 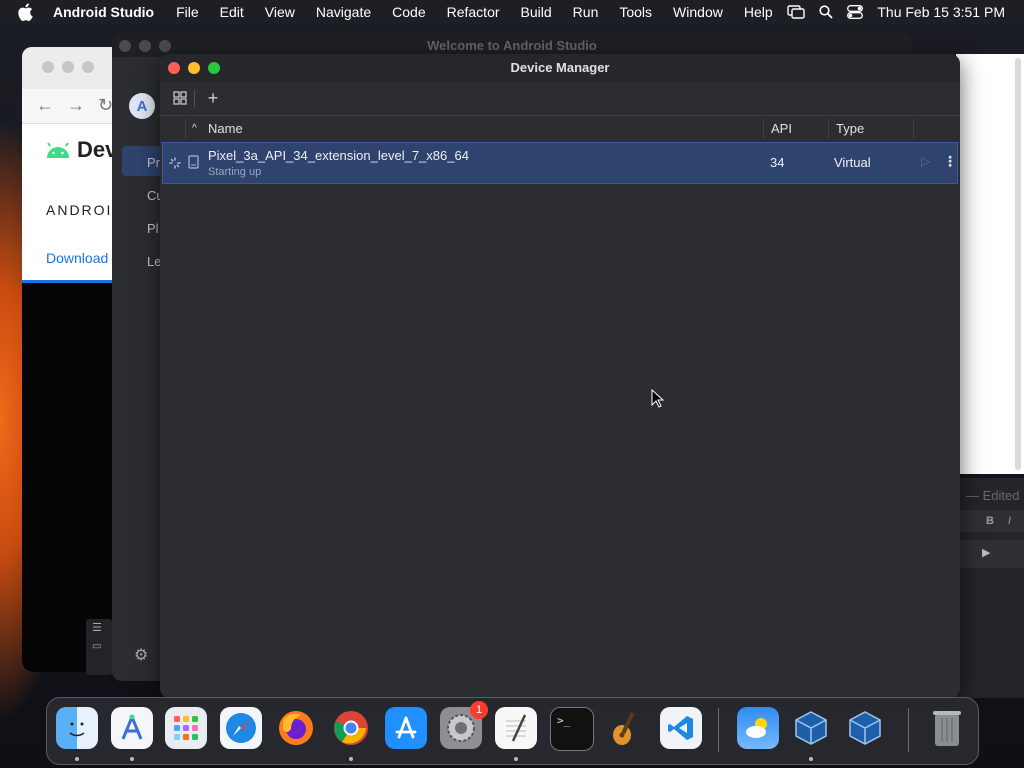 What do you see at coordinates (865, 728) in the screenshot?
I see `virtualbox-vm-icon` at bounding box center [865, 728].